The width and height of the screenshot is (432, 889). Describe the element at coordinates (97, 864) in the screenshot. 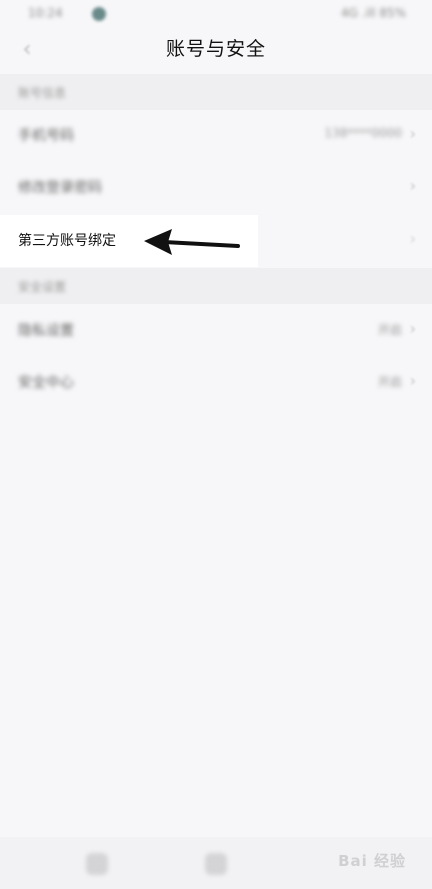

I see `menu-icon` at that location.